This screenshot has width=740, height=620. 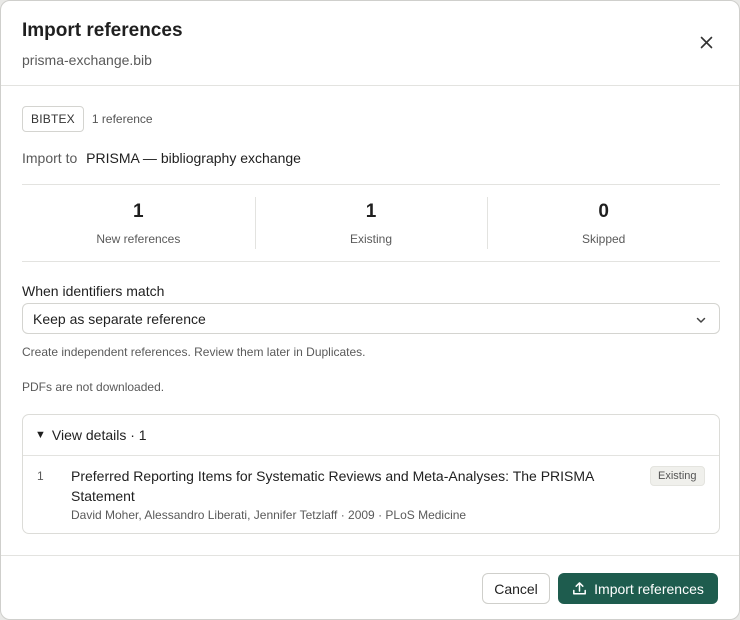 What do you see at coordinates (40, 435) in the screenshot?
I see `caret-down-icon: ▼` at bounding box center [40, 435].